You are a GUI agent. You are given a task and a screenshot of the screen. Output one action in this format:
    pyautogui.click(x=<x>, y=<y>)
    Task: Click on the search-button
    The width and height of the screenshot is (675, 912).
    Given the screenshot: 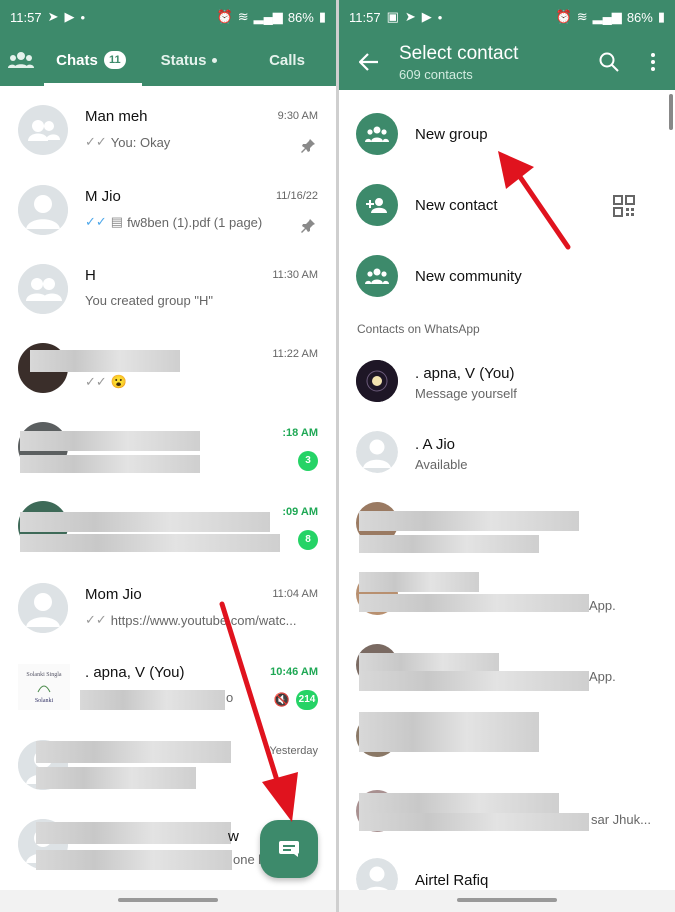 What is the action you would take?
    pyautogui.click(x=609, y=62)
    